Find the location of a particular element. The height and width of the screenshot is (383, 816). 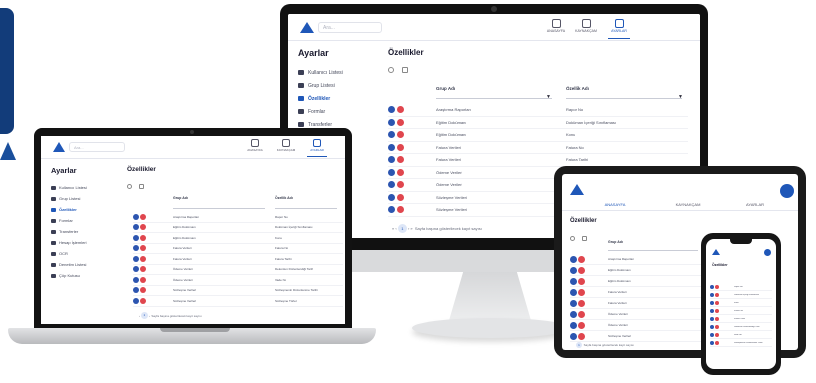

first-page-button: « is located at coordinates (393, 228).